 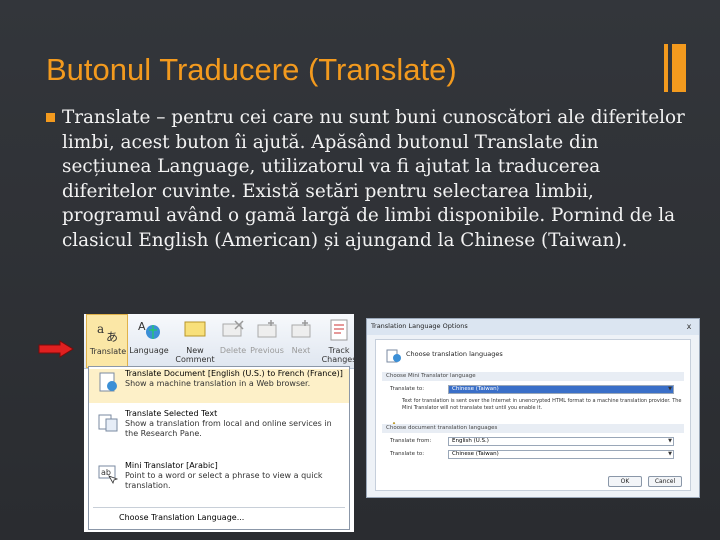 I want to click on ribbon-language-button: A Language, so click(x=149, y=341).